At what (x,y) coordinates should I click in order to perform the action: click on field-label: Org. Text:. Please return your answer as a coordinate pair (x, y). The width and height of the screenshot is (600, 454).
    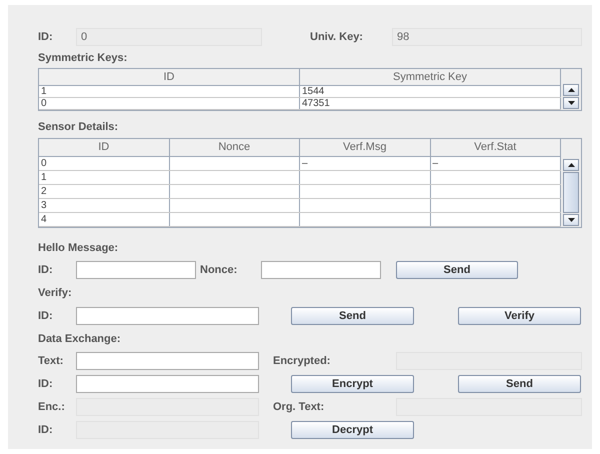
    Looking at the image, I should click on (299, 407).